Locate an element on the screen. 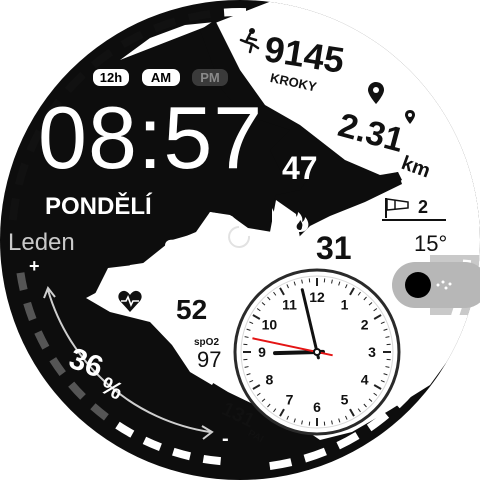 The height and width of the screenshot is (480, 480). clock-numeral: 11 is located at coordinates (289, 304).